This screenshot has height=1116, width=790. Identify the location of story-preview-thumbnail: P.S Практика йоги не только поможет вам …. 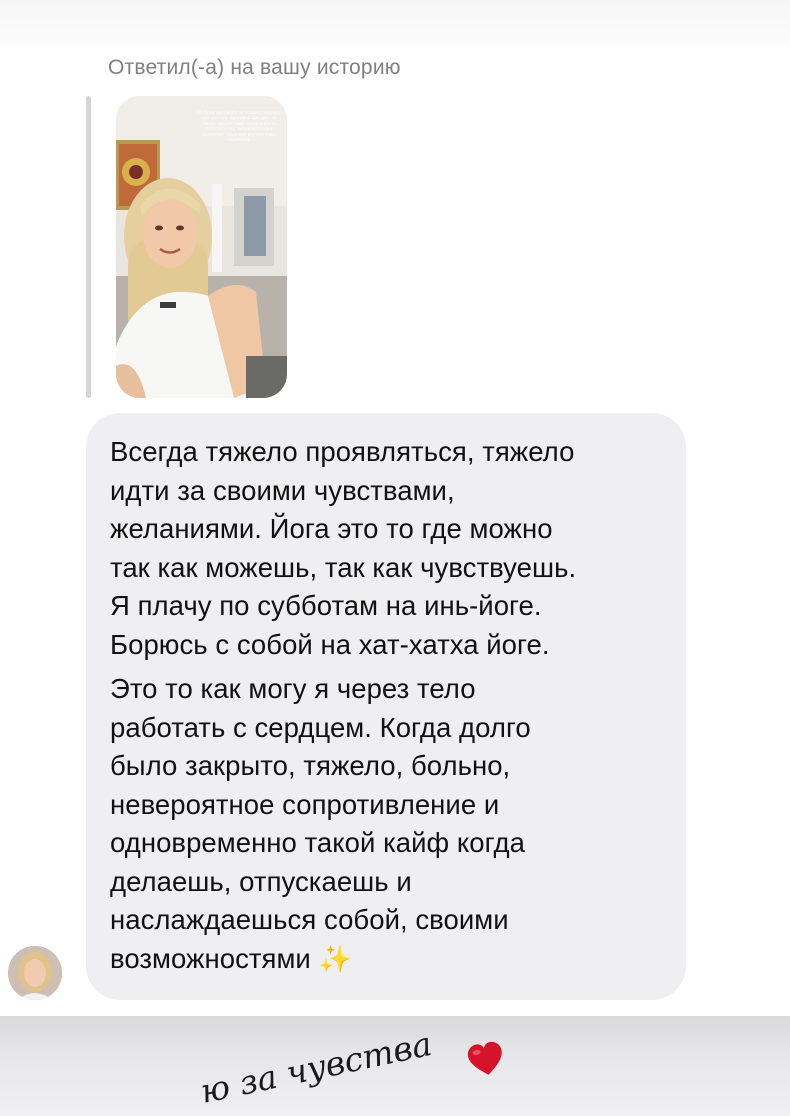
(201, 247).